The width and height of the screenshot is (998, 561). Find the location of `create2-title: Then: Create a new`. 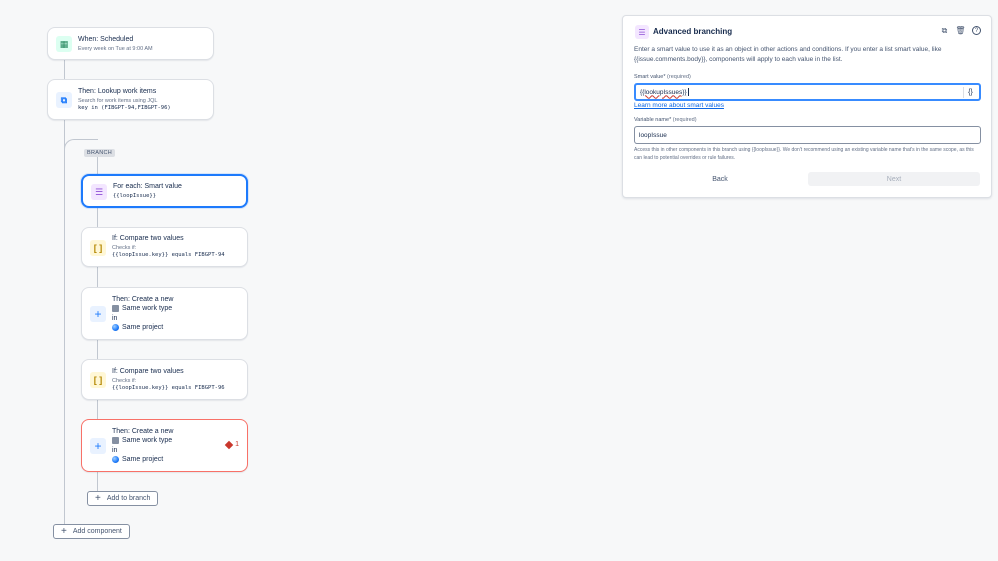

create2-title: Then: Create a new is located at coordinates (143, 431).